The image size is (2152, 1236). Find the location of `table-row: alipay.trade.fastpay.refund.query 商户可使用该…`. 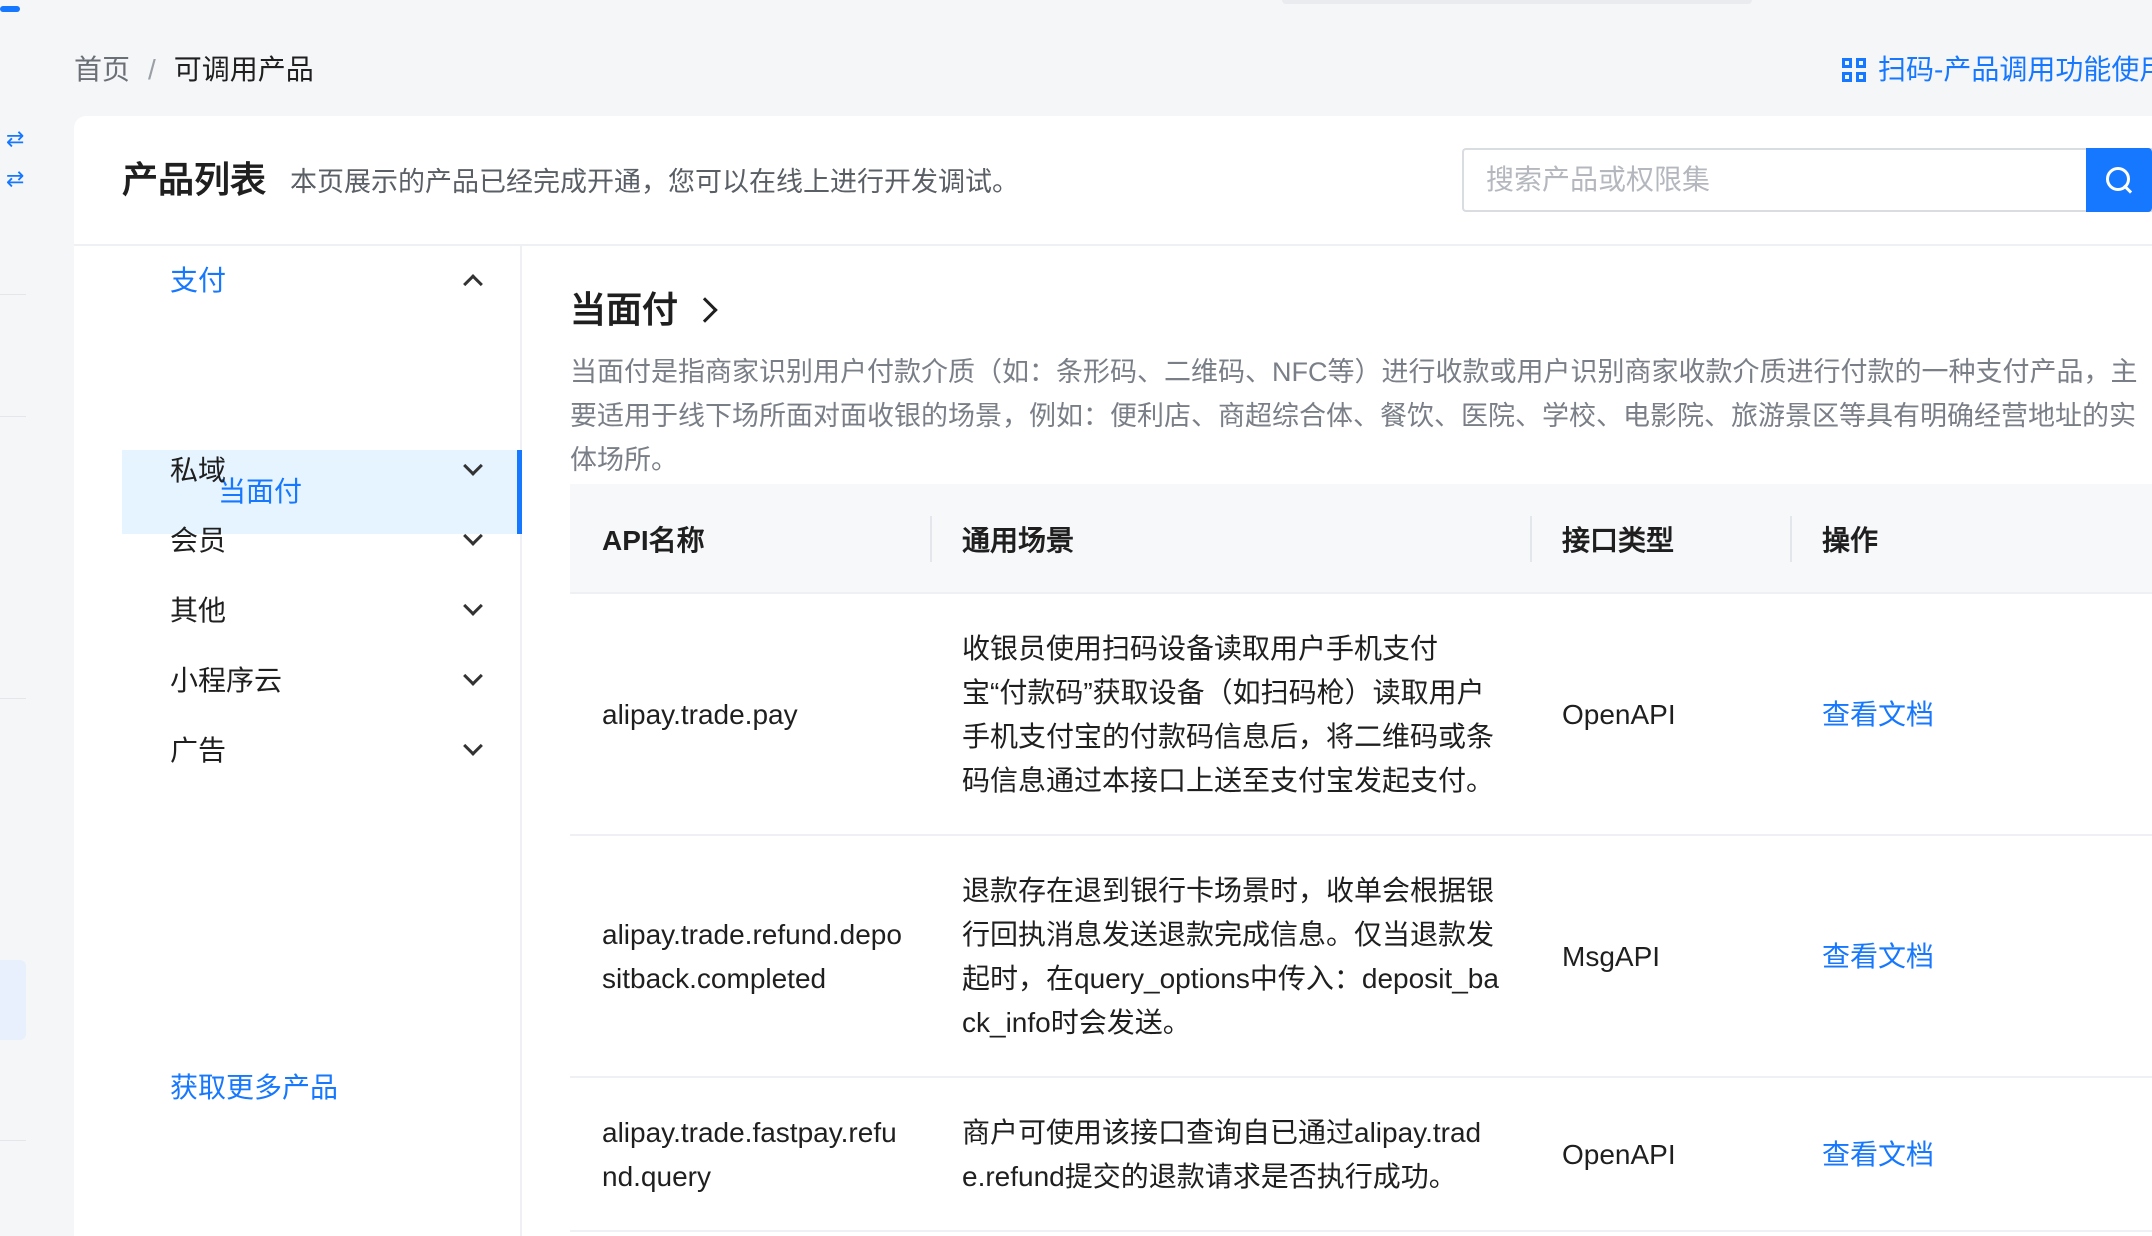

table-row: alipay.trade.fastpay.refund.query 商户可使用该… is located at coordinates (1361, 1155).